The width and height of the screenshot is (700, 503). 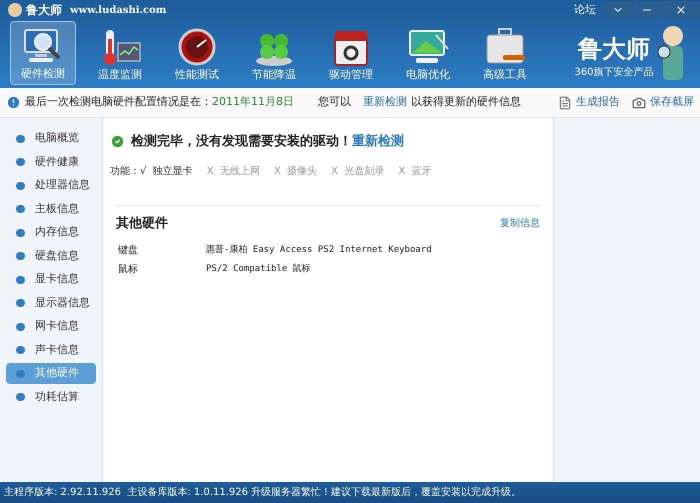 I want to click on toolbar-tab: 温度监测, so click(x=120, y=53).